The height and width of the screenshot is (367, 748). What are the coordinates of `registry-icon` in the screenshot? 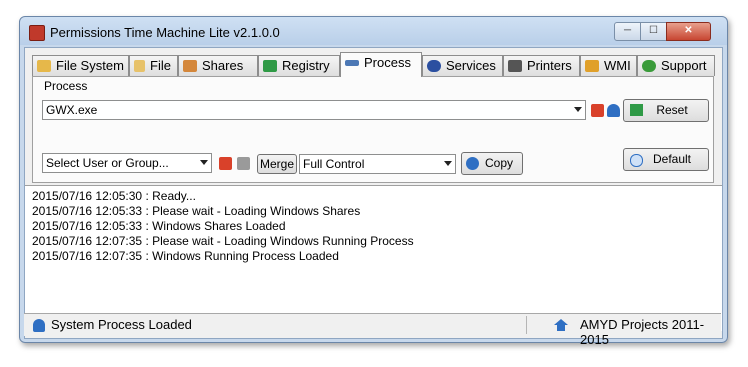 It's located at (270, 66).